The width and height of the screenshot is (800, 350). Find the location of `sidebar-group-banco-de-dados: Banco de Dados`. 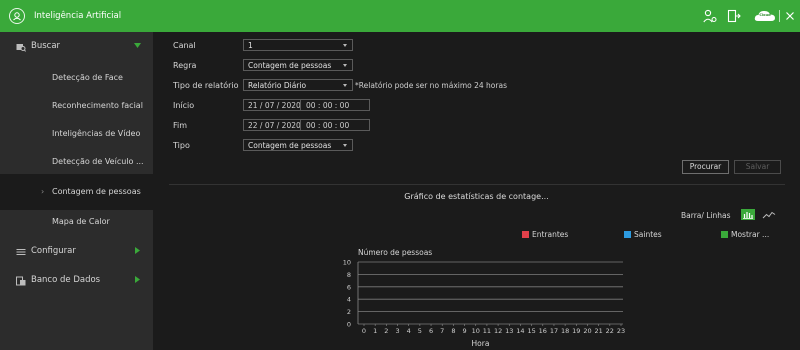

sidebar-group-banco-de-dados: Banco de Dados is located at coordinates (76, 280).